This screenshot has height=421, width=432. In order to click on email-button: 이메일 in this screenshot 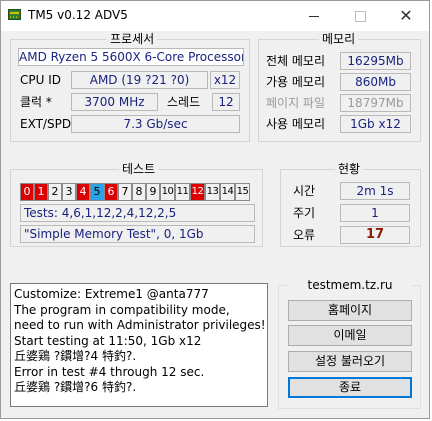, I will do `click(350, 335)`.